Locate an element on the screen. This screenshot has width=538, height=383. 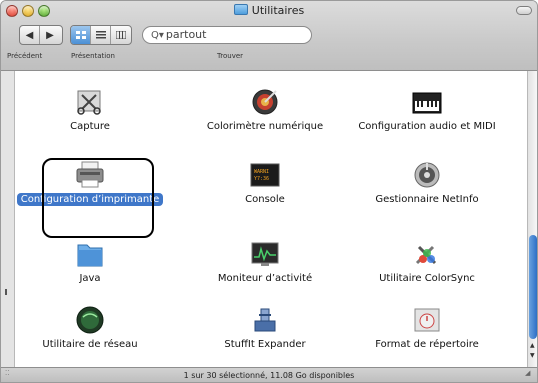
item-label: Moniteur d’activité is located at coordinates (265, 278).